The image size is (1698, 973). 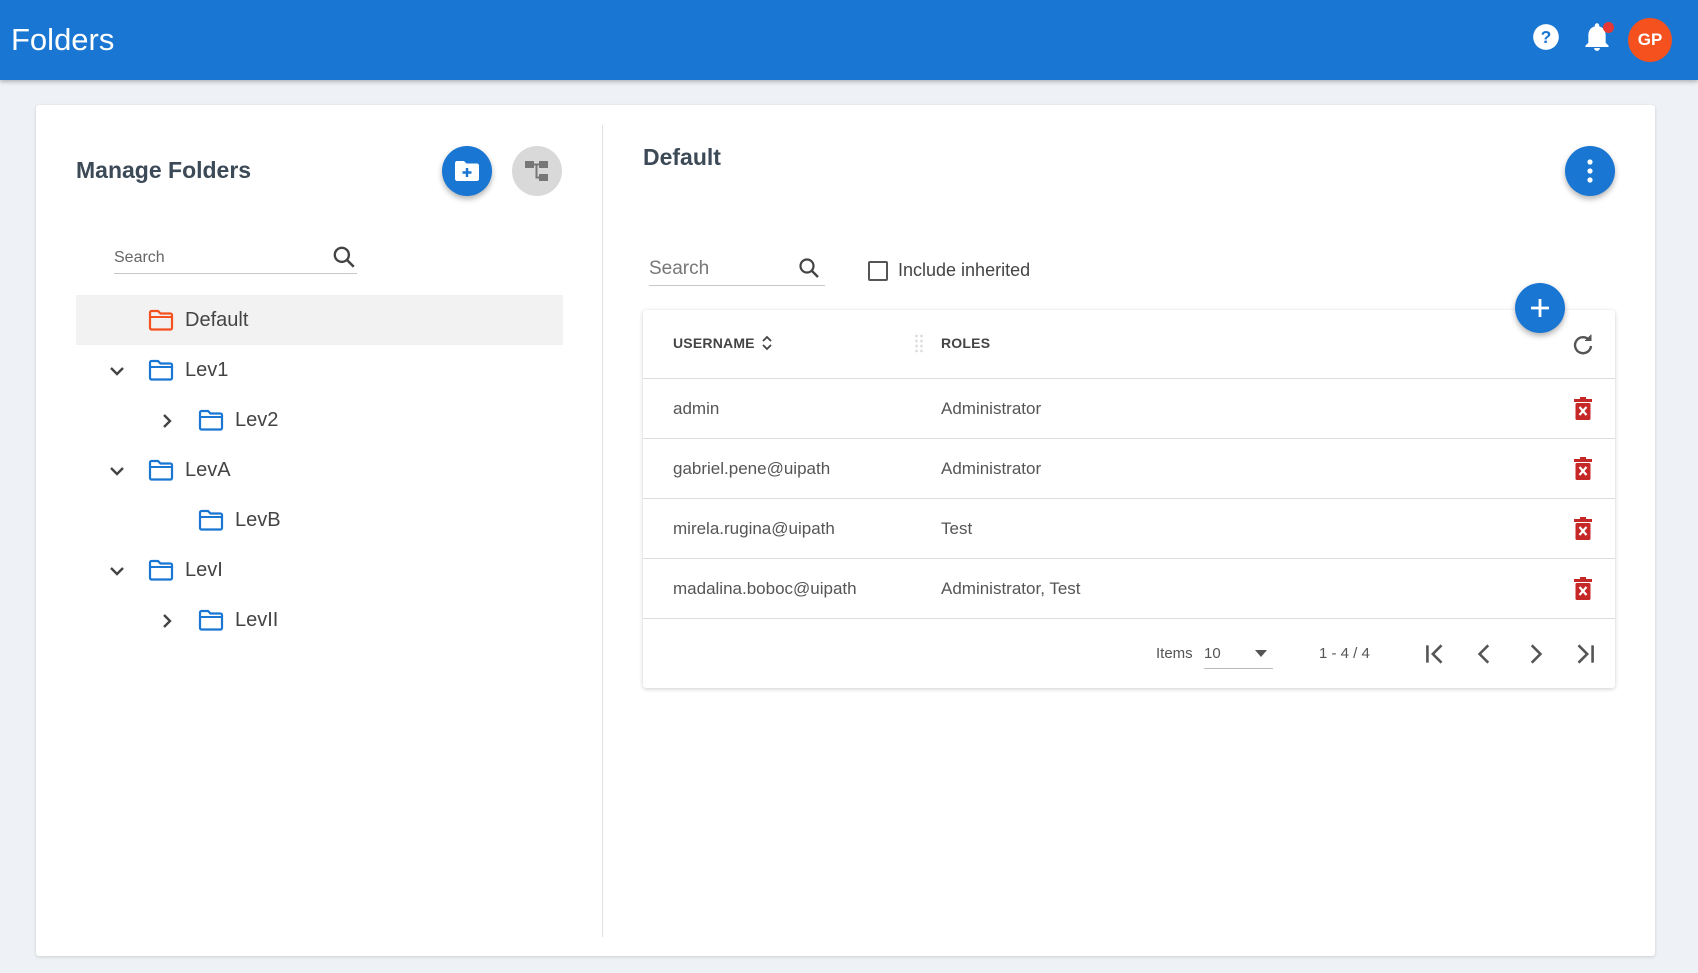 What do you see at coordinates (1650, 40) in the screenshot?
I see `user-avatar: GP` at bounding box center [1650, 40].